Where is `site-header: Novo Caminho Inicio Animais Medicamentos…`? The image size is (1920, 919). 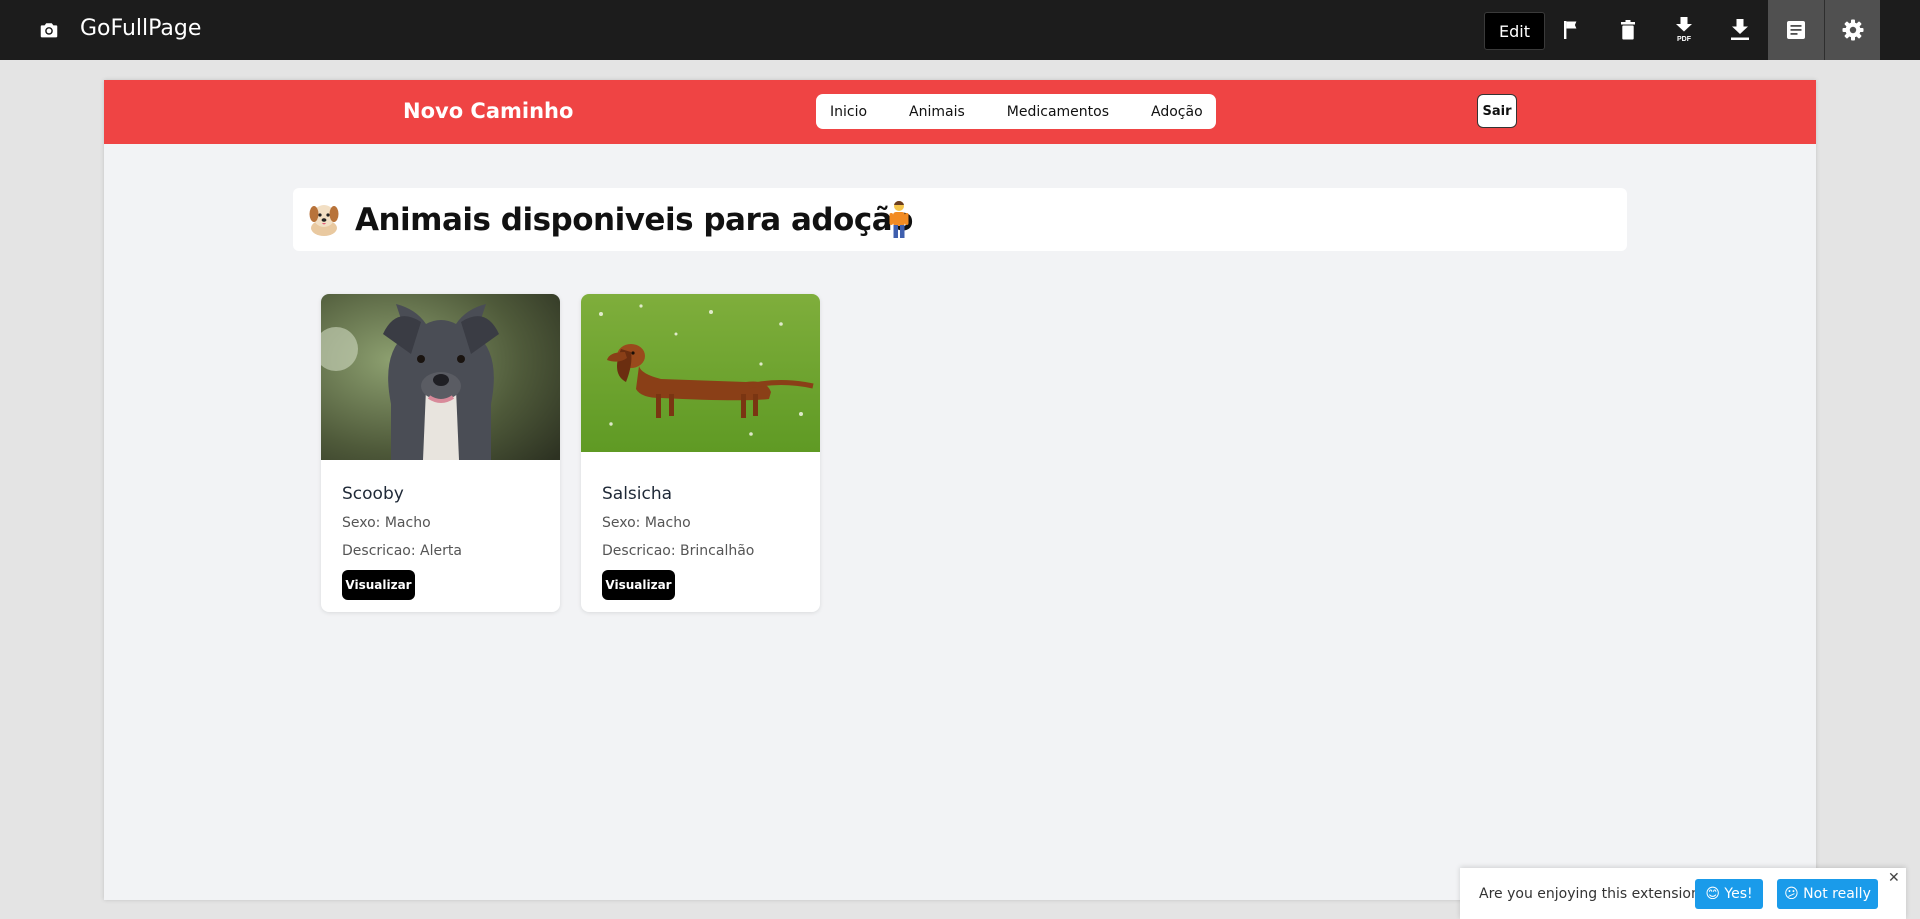
site-header: Novo Caminho Inicio Animais Medicamentos… is located at coordinates (960, 112).